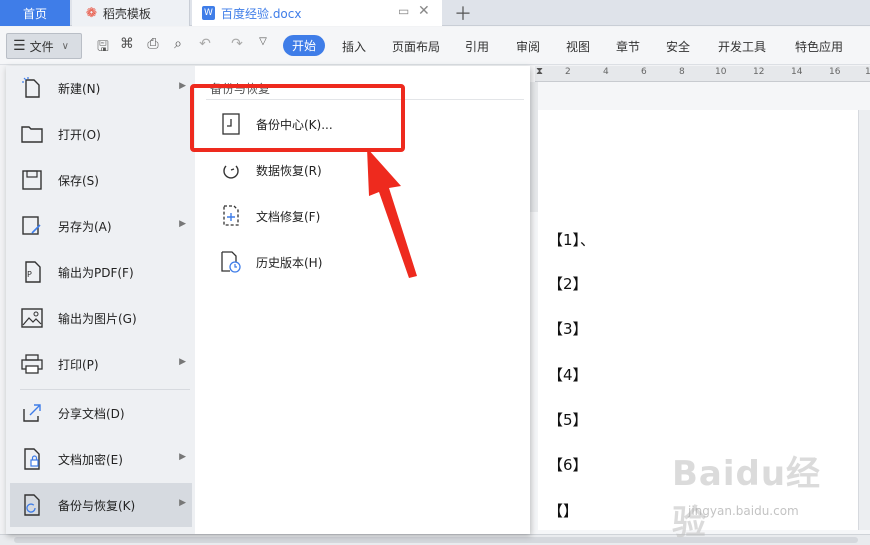 This screenshot has height=545, width=870. I want to click on ribbon-tab-special: 特色应用, so click(819, 46).